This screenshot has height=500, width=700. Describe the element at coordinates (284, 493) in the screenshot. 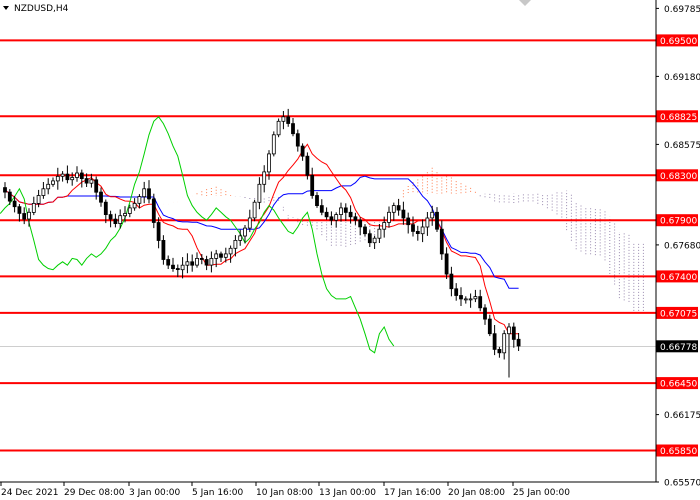

I see `time-tick-label: 10 Jan 08:00` at that location.